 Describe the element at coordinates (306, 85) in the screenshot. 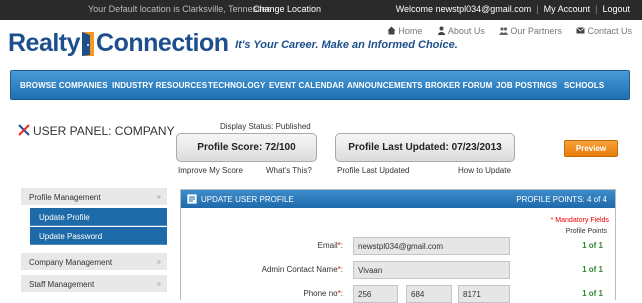

I see `nav-event-calendar: EVENT CALENDAR` at that location.